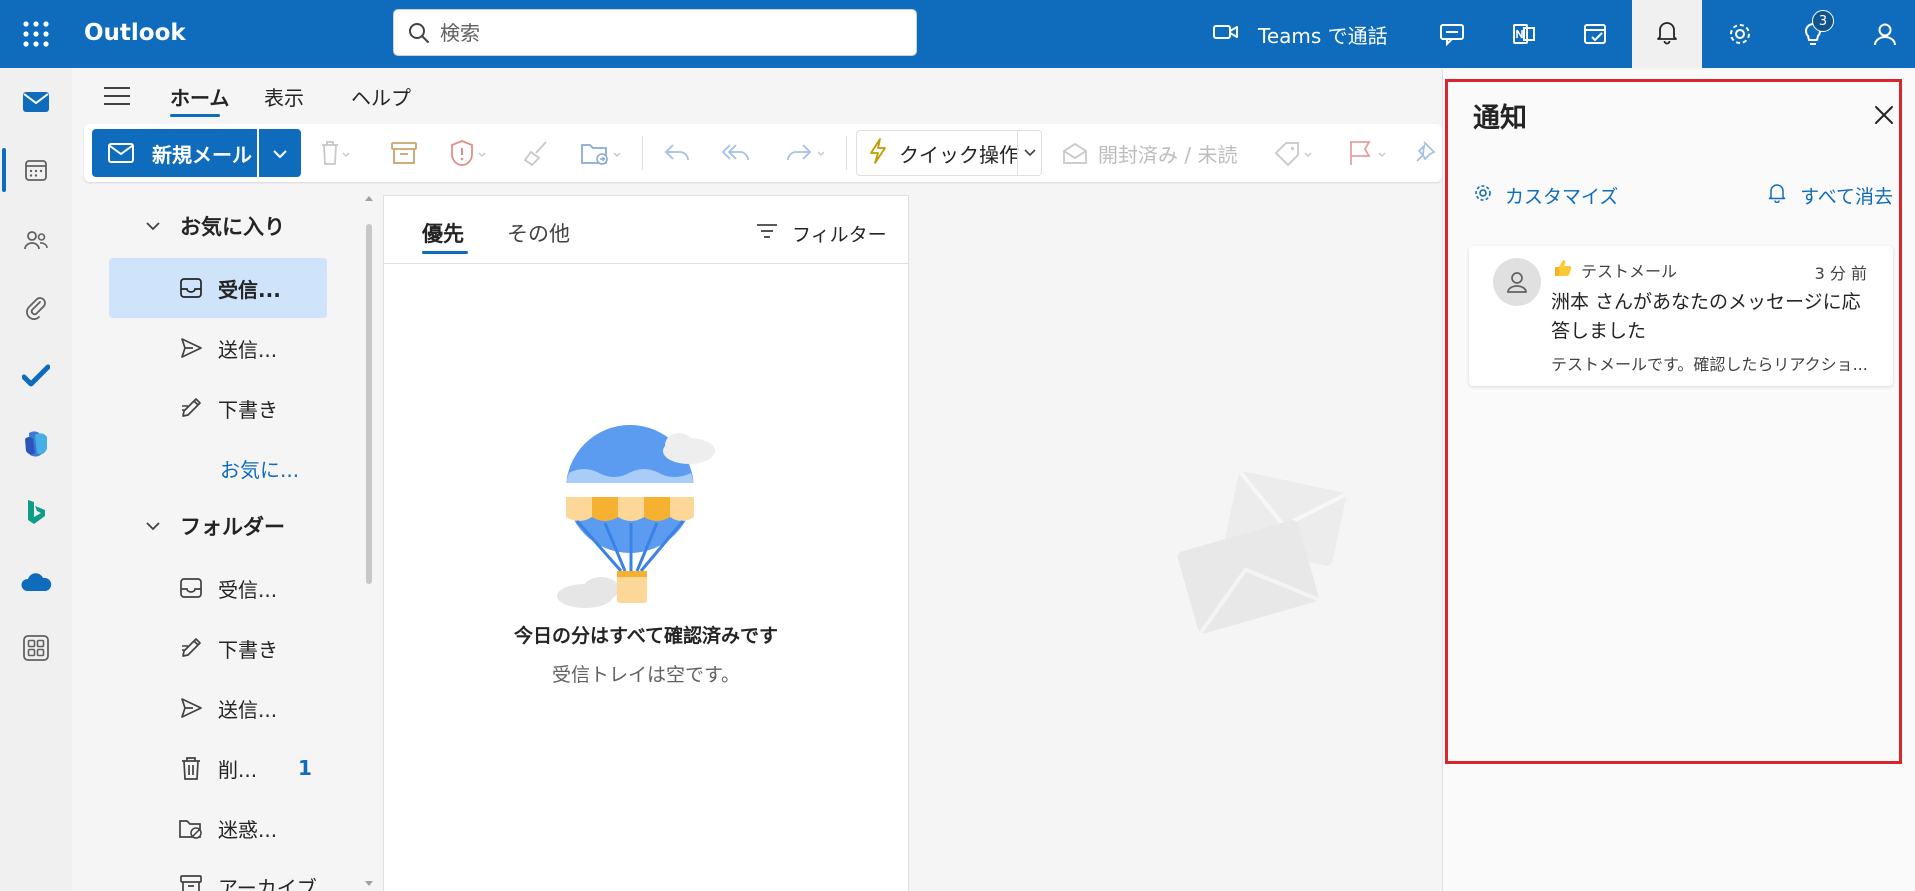 The width and height of the screenshot is (1915, 891). What do you see at coordinates (36, 582) in the screenshot?
I see `onedrive-icon` at bounding box center [36, 582].